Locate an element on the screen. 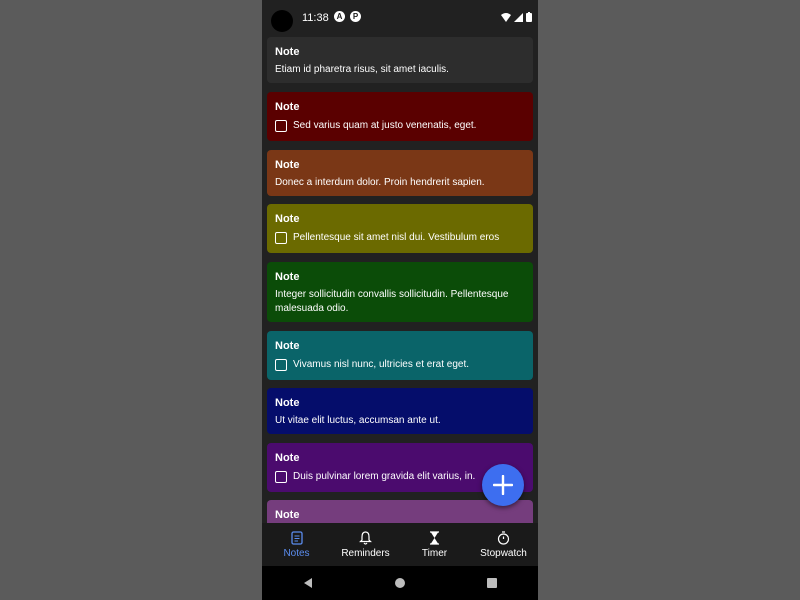 This screenshot has width=800, height=600. notes-icon is located at coordinates (296, 537).